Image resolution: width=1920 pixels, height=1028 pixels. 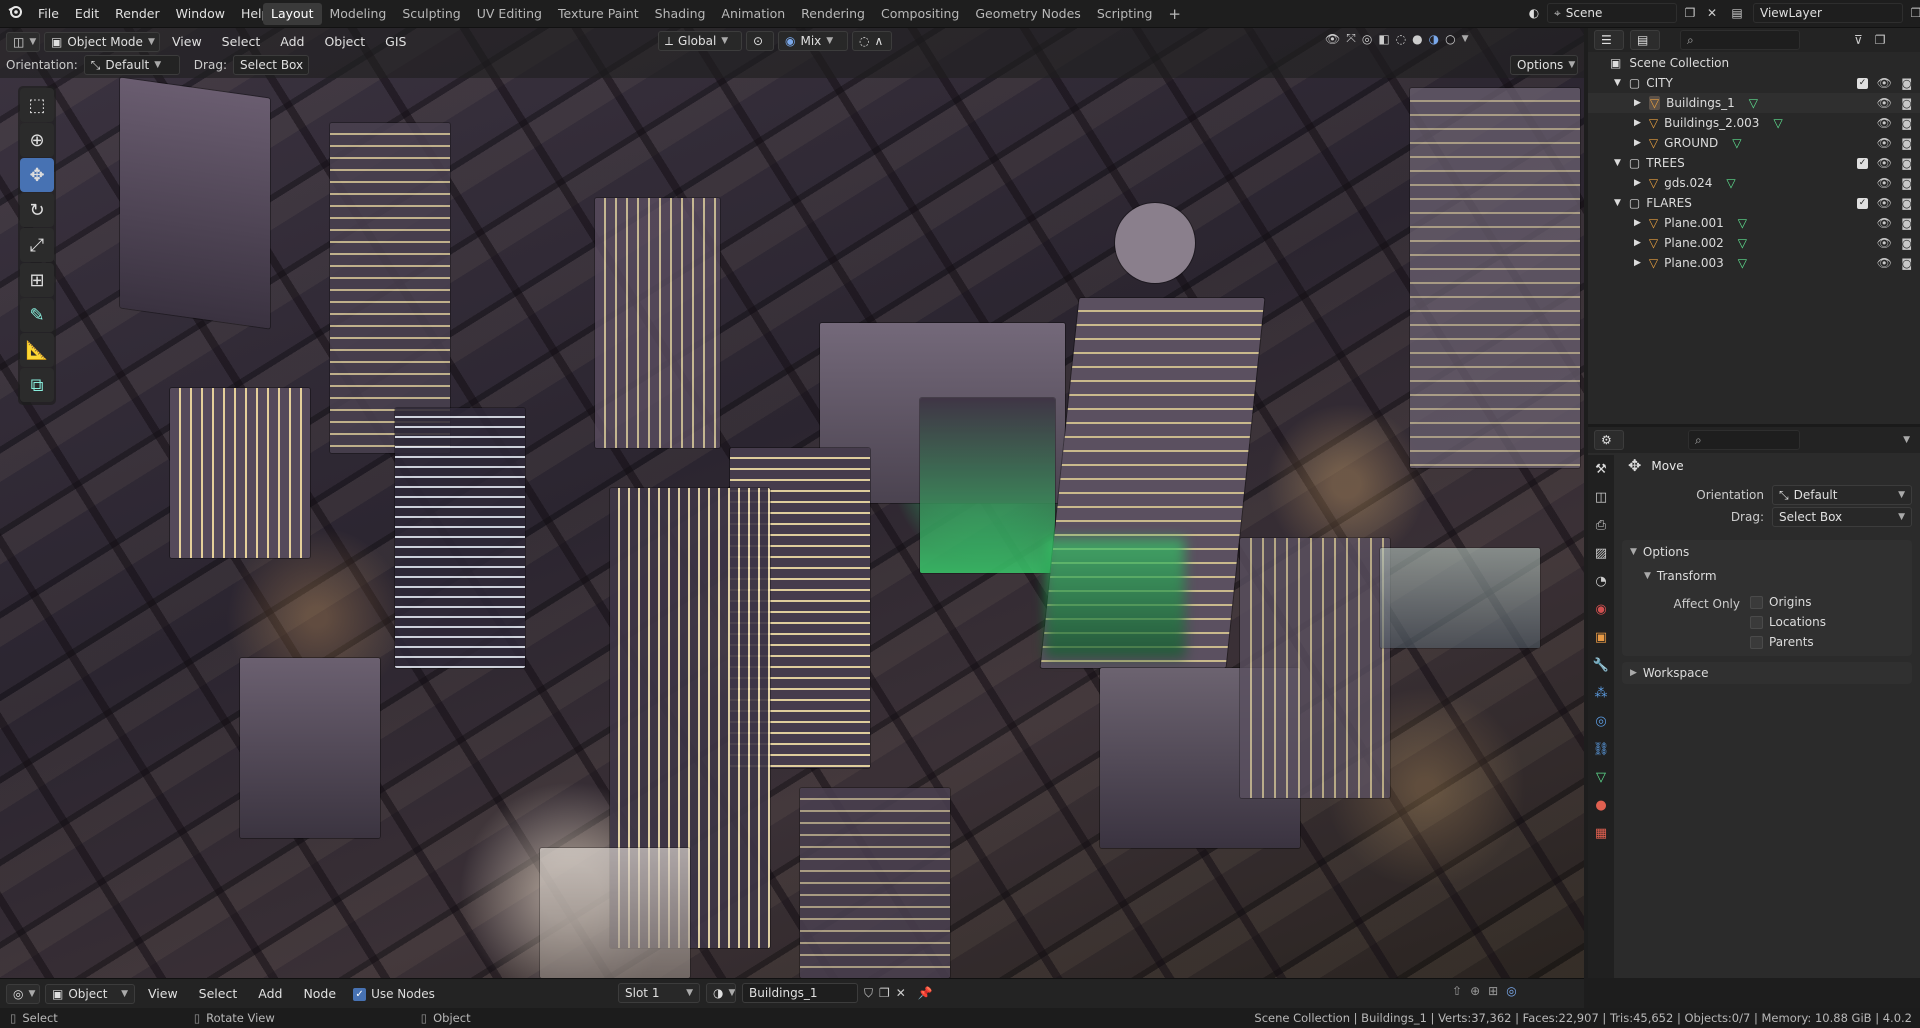 What do you see at coordinates (1858, 40) in the screenshot?
I see `filter-icon: ⊽` at bounding box center [1858, 40].